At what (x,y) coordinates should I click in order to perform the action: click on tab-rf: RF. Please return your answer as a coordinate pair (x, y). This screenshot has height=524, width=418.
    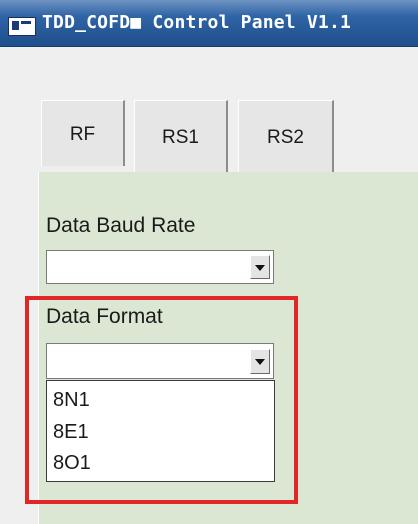
    Looking at the image, I should click on (83, 133).